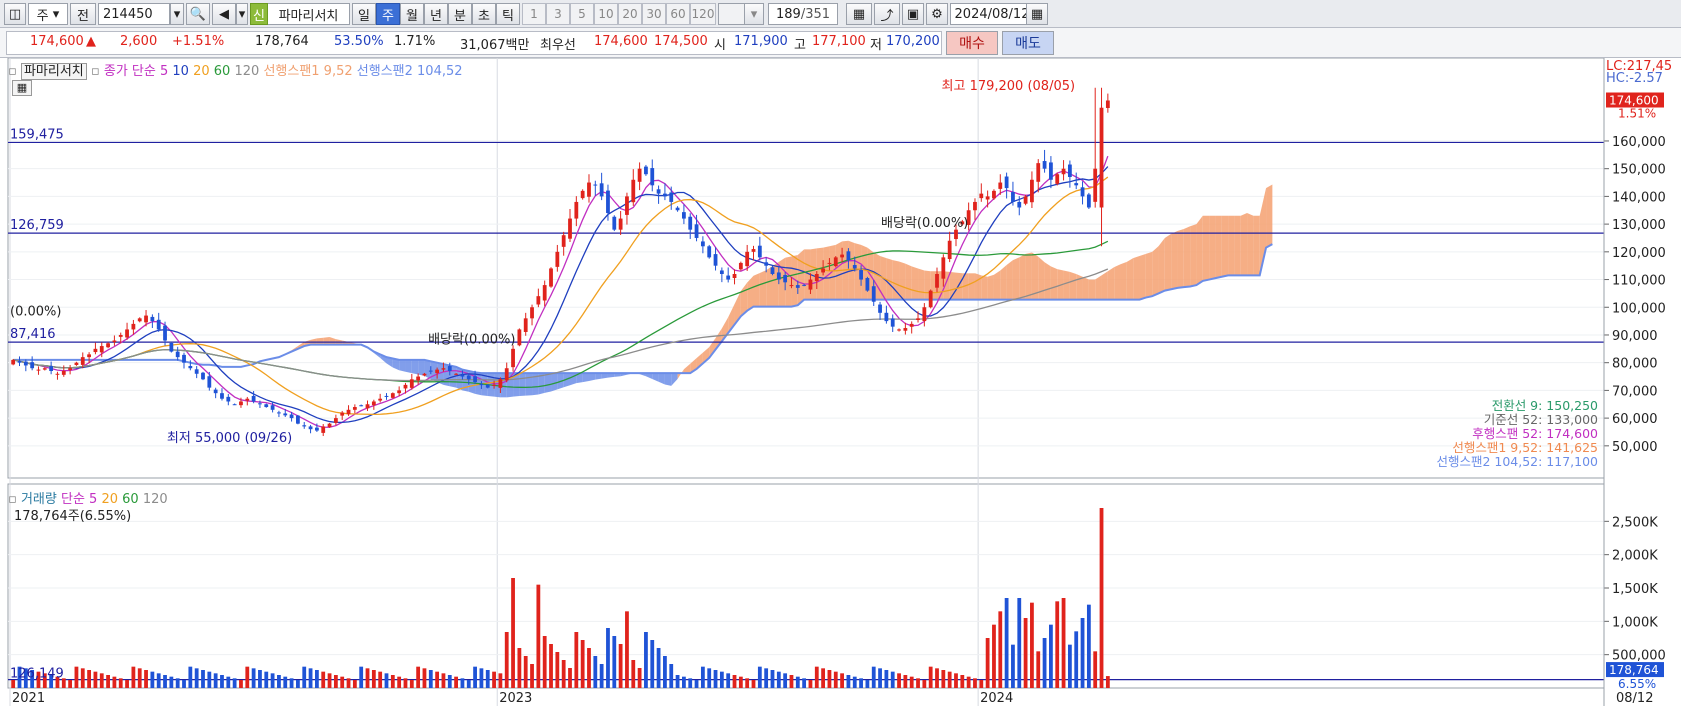 Image resolution: width=1681 pixels, height=721 pixels. Describe the element at coordinates (495, 45) in the screenshot. I see `trade-amount: 31,067백만` at that location.